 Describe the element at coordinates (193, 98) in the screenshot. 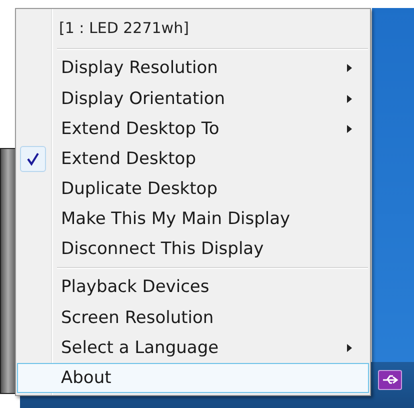

I see `menu-item: Display Orientation` at that location.